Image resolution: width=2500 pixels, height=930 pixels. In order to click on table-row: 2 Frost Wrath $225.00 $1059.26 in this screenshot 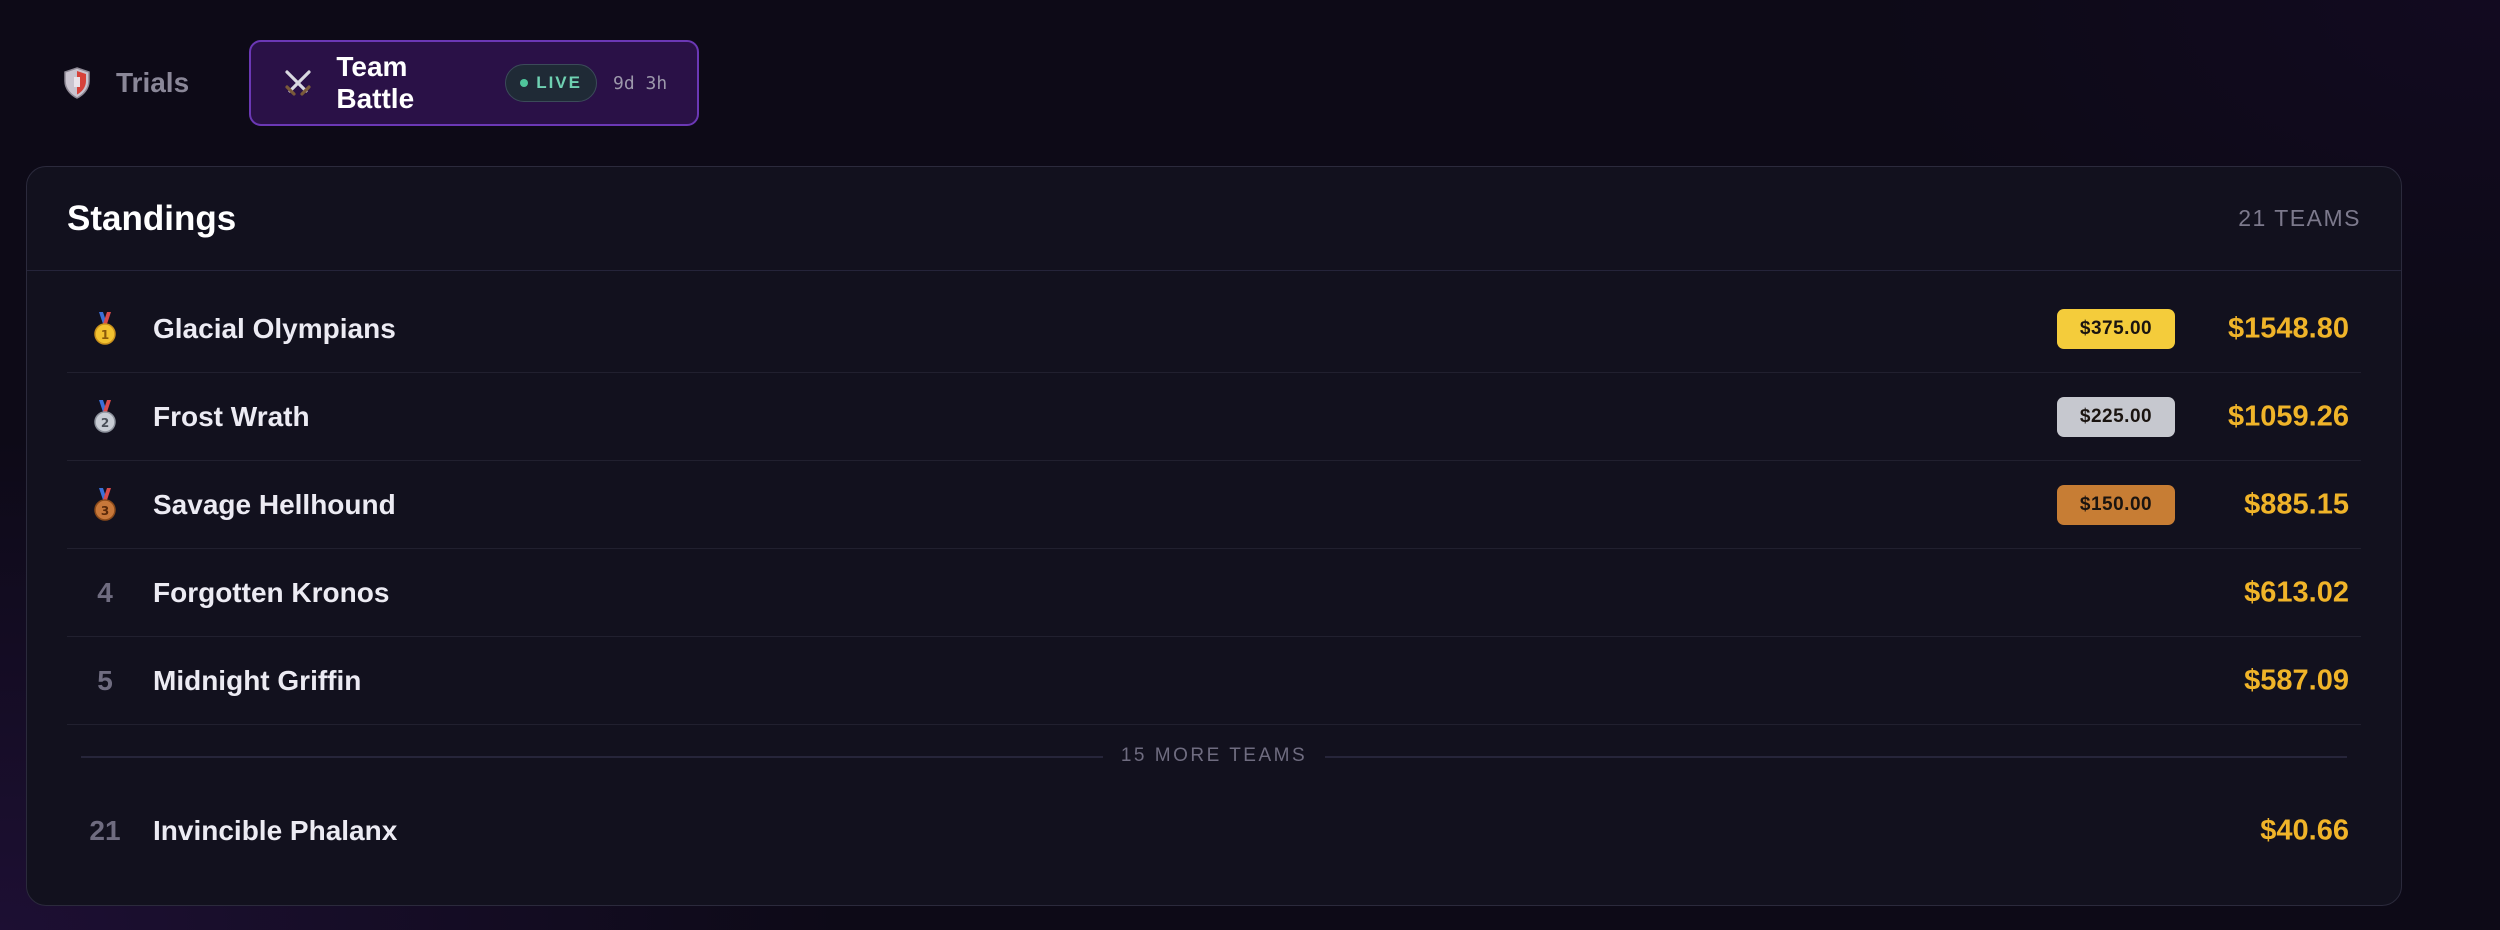, I will do `click(1214, 417)`.